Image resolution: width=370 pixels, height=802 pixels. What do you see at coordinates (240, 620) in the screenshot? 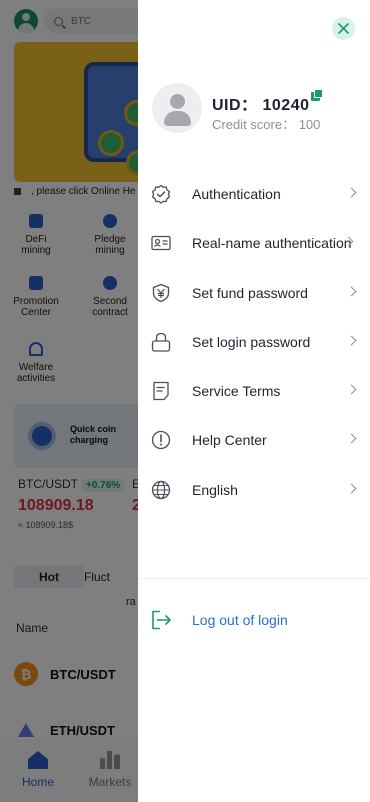
I see `logout-label: Log out of login` at bounding box center [240, 620].